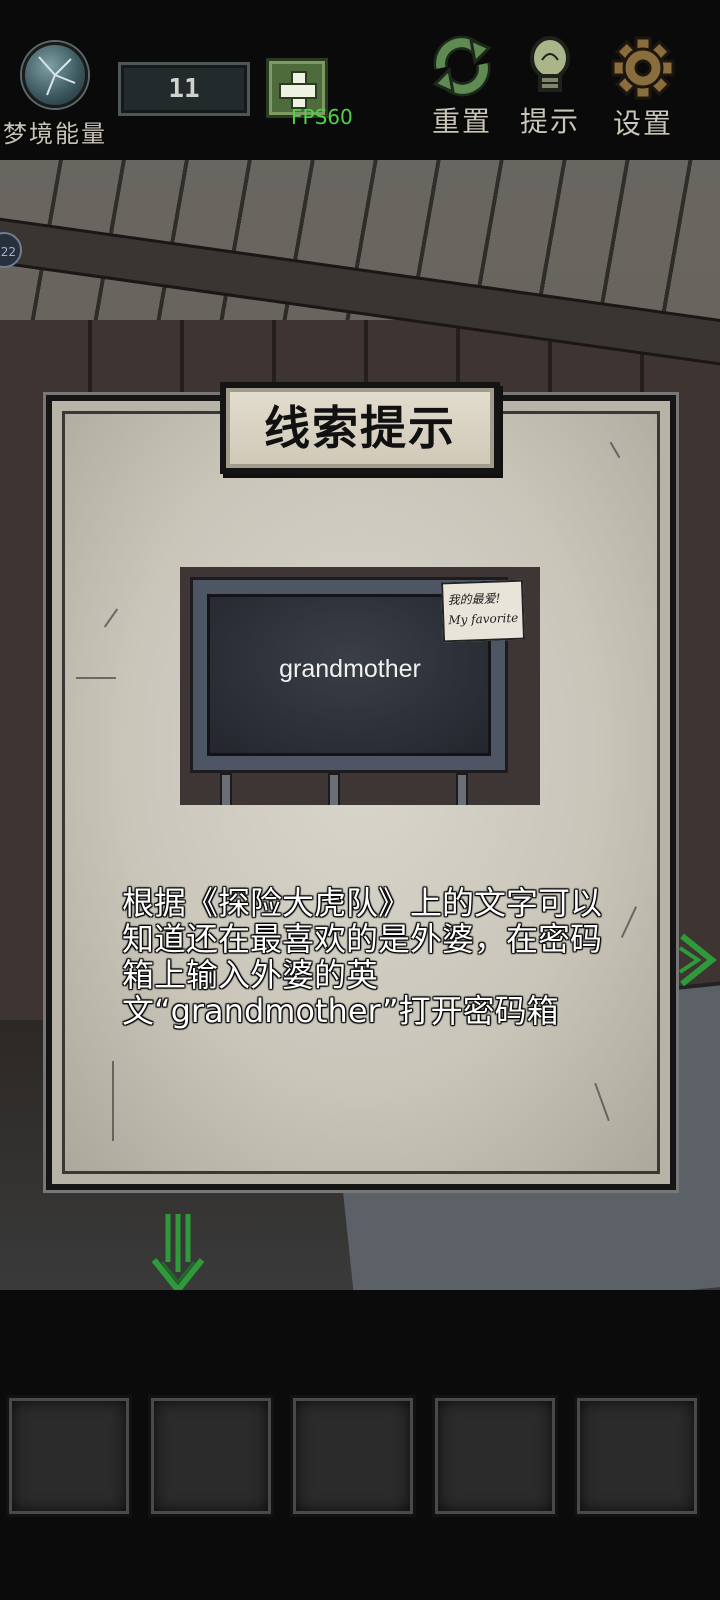 This screenshot has width=720, height=1600. I want to click on blackboard-word: grandmother, so click(350, 669).